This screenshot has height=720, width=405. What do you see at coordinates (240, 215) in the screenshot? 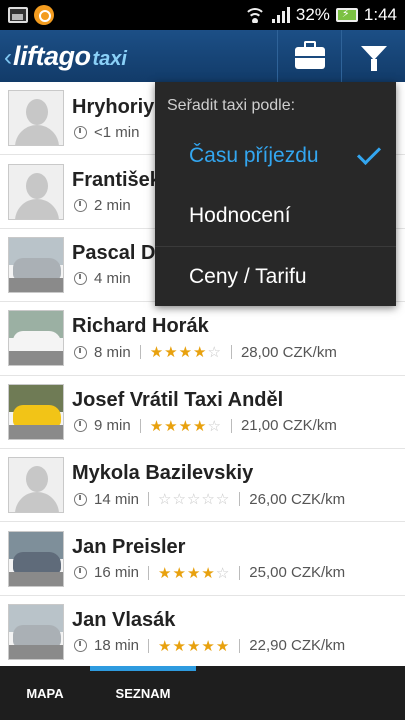
I see `sort-option-label: Hodnocení` at bounding box center [240, 215].